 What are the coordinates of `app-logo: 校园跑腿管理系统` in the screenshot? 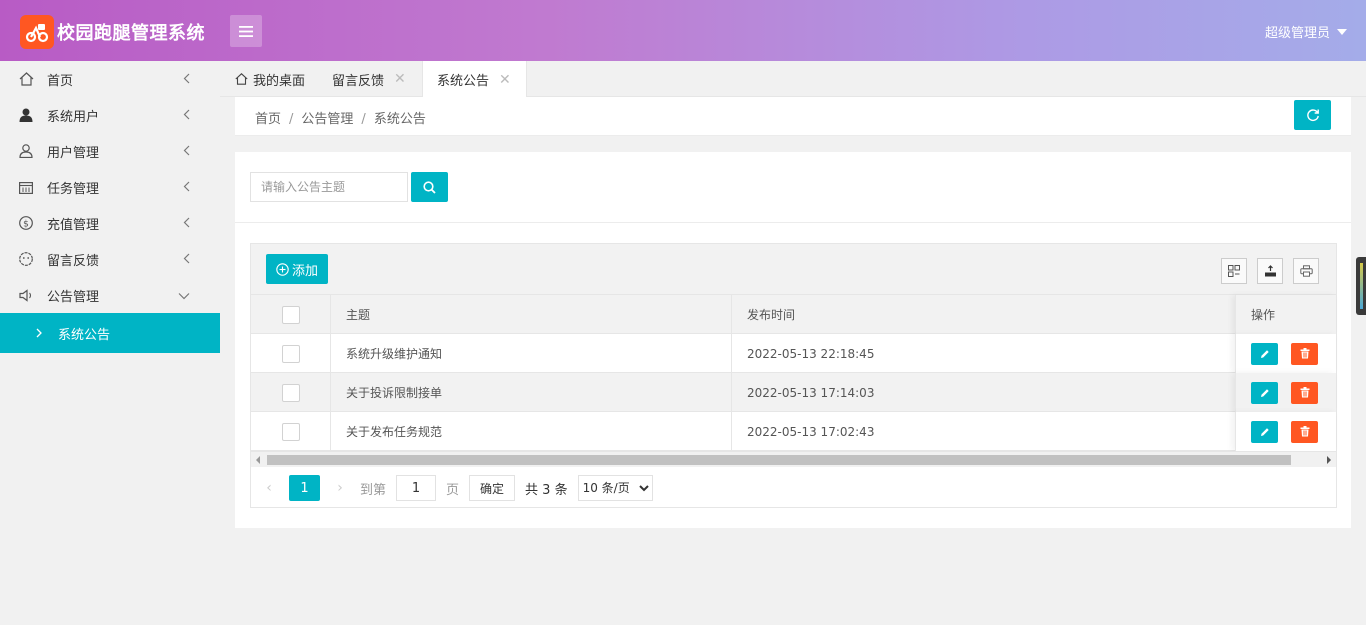 It's located at (112, 32).